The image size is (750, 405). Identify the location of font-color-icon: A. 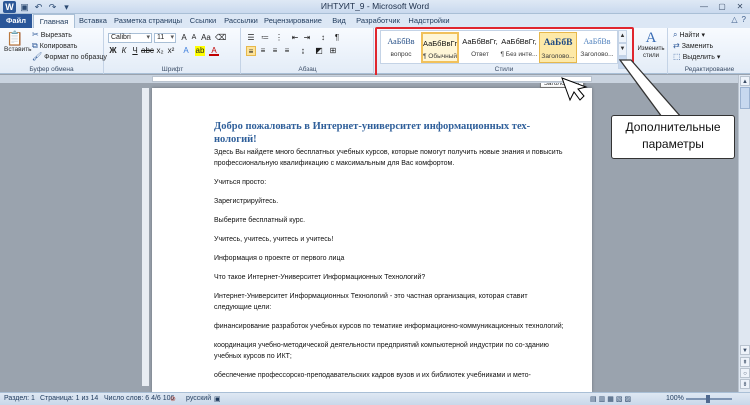
(214, 51).